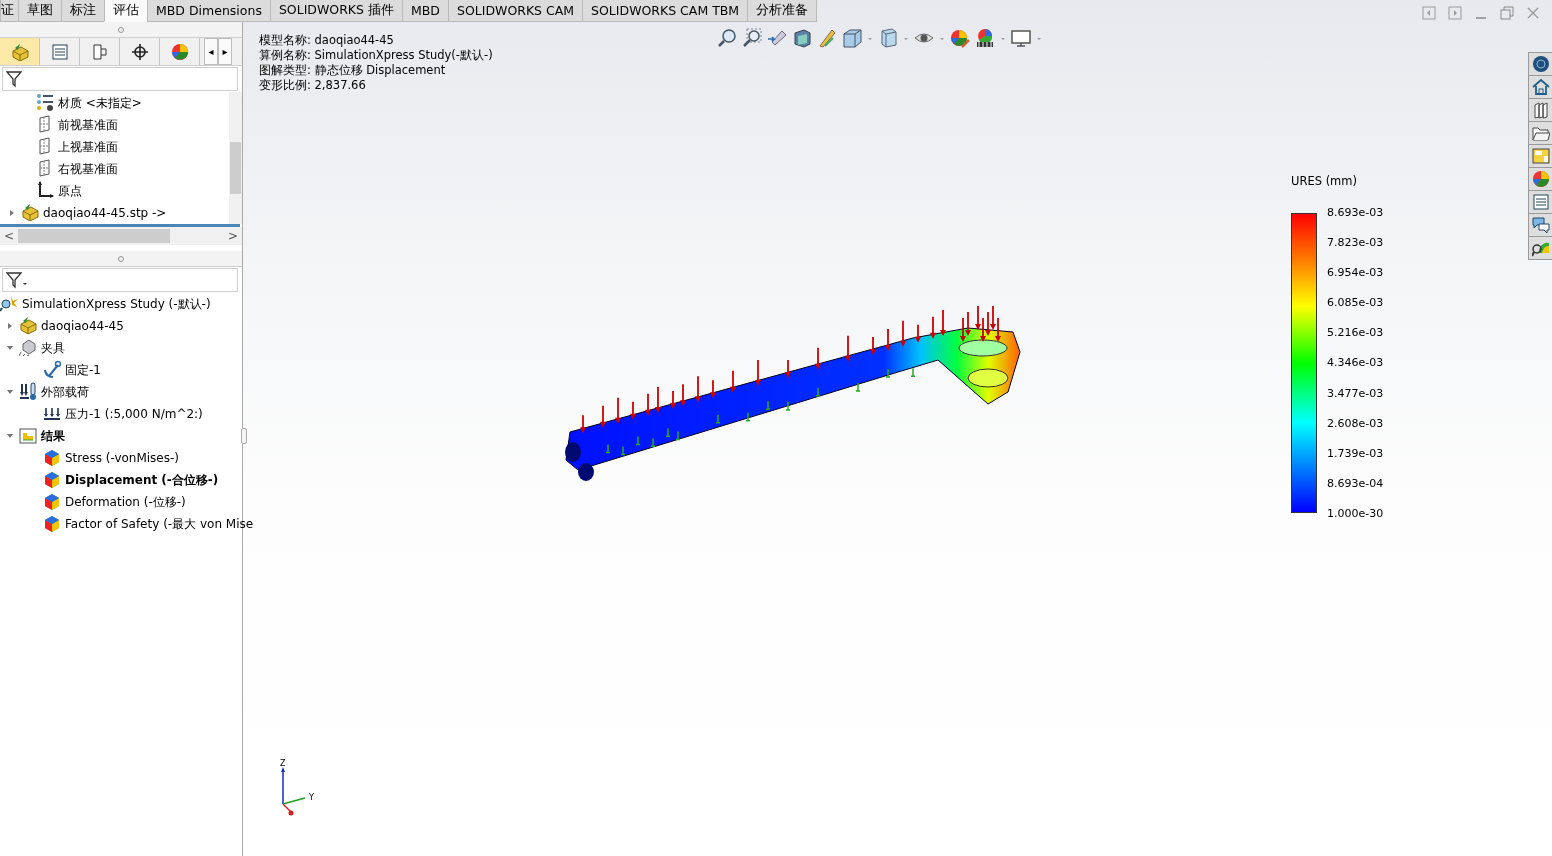  I want to click on tree-item: 材质 <未指定>, so click(100, 103).